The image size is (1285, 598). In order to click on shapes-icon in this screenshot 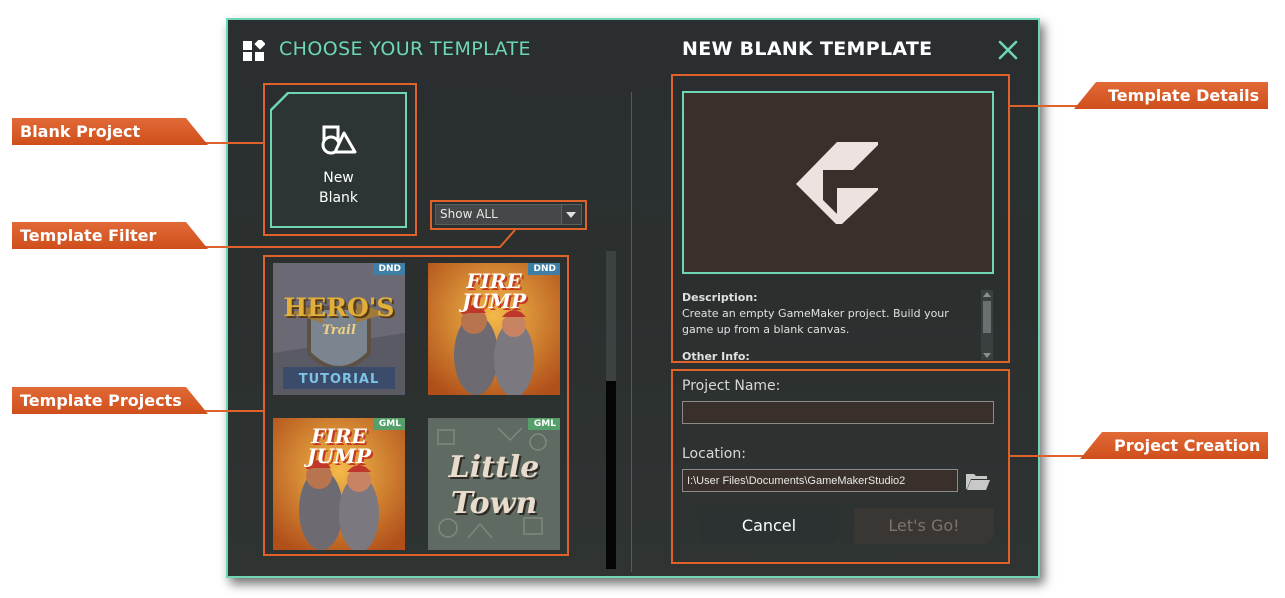, I will do `click(339, 140)`.